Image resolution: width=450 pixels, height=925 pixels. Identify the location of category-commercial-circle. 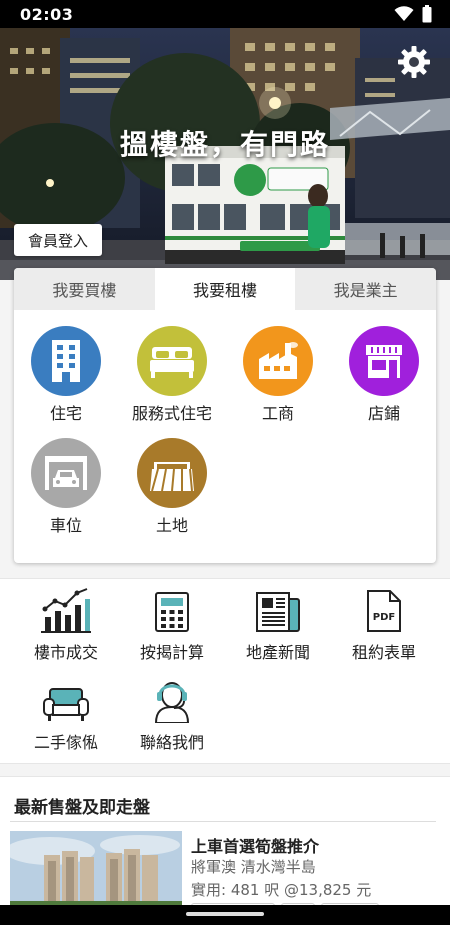
(278, 361).